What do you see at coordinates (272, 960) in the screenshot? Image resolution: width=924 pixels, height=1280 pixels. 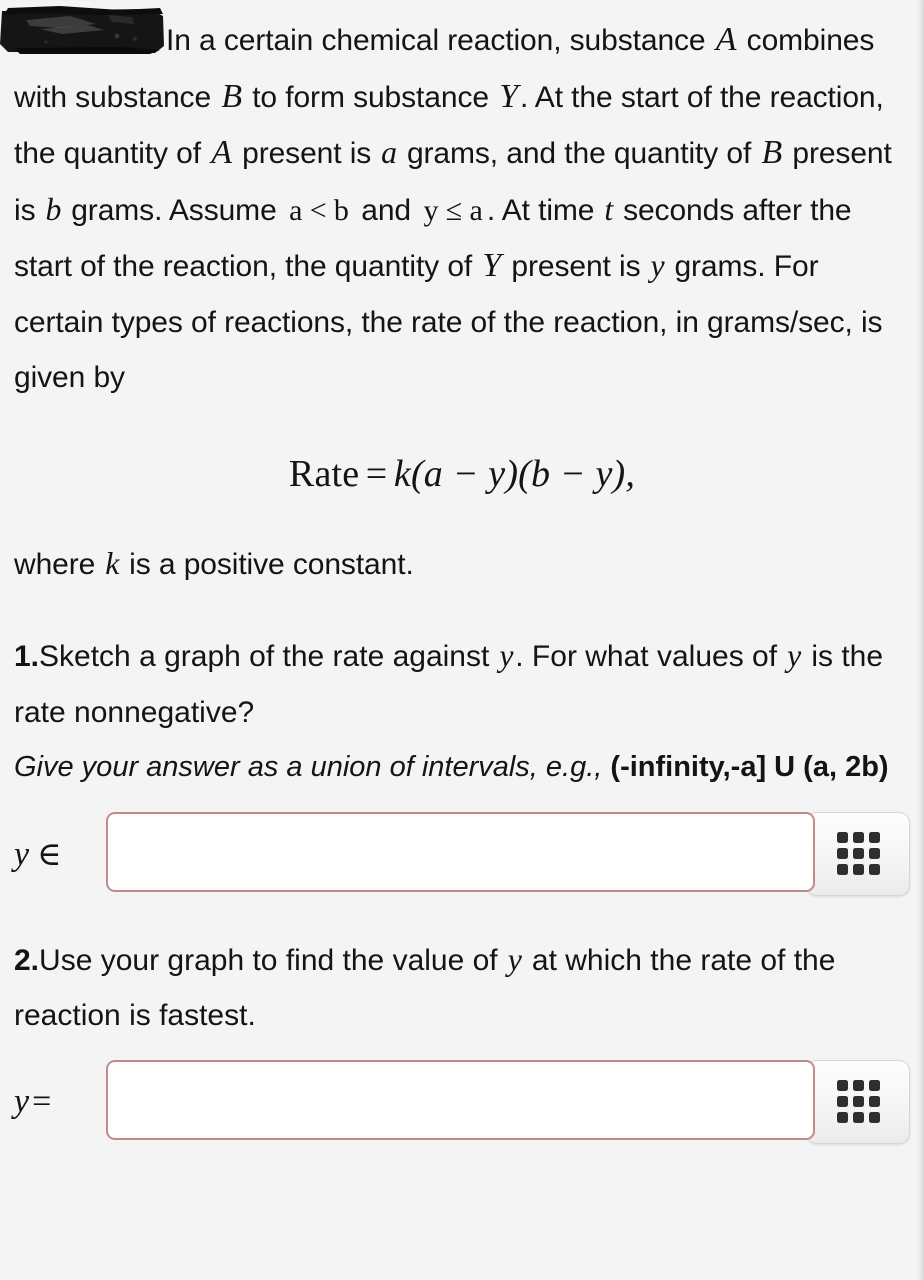 I see `question-2-text-a: Use your graph to find the value of` at bounding box center [272, 960].